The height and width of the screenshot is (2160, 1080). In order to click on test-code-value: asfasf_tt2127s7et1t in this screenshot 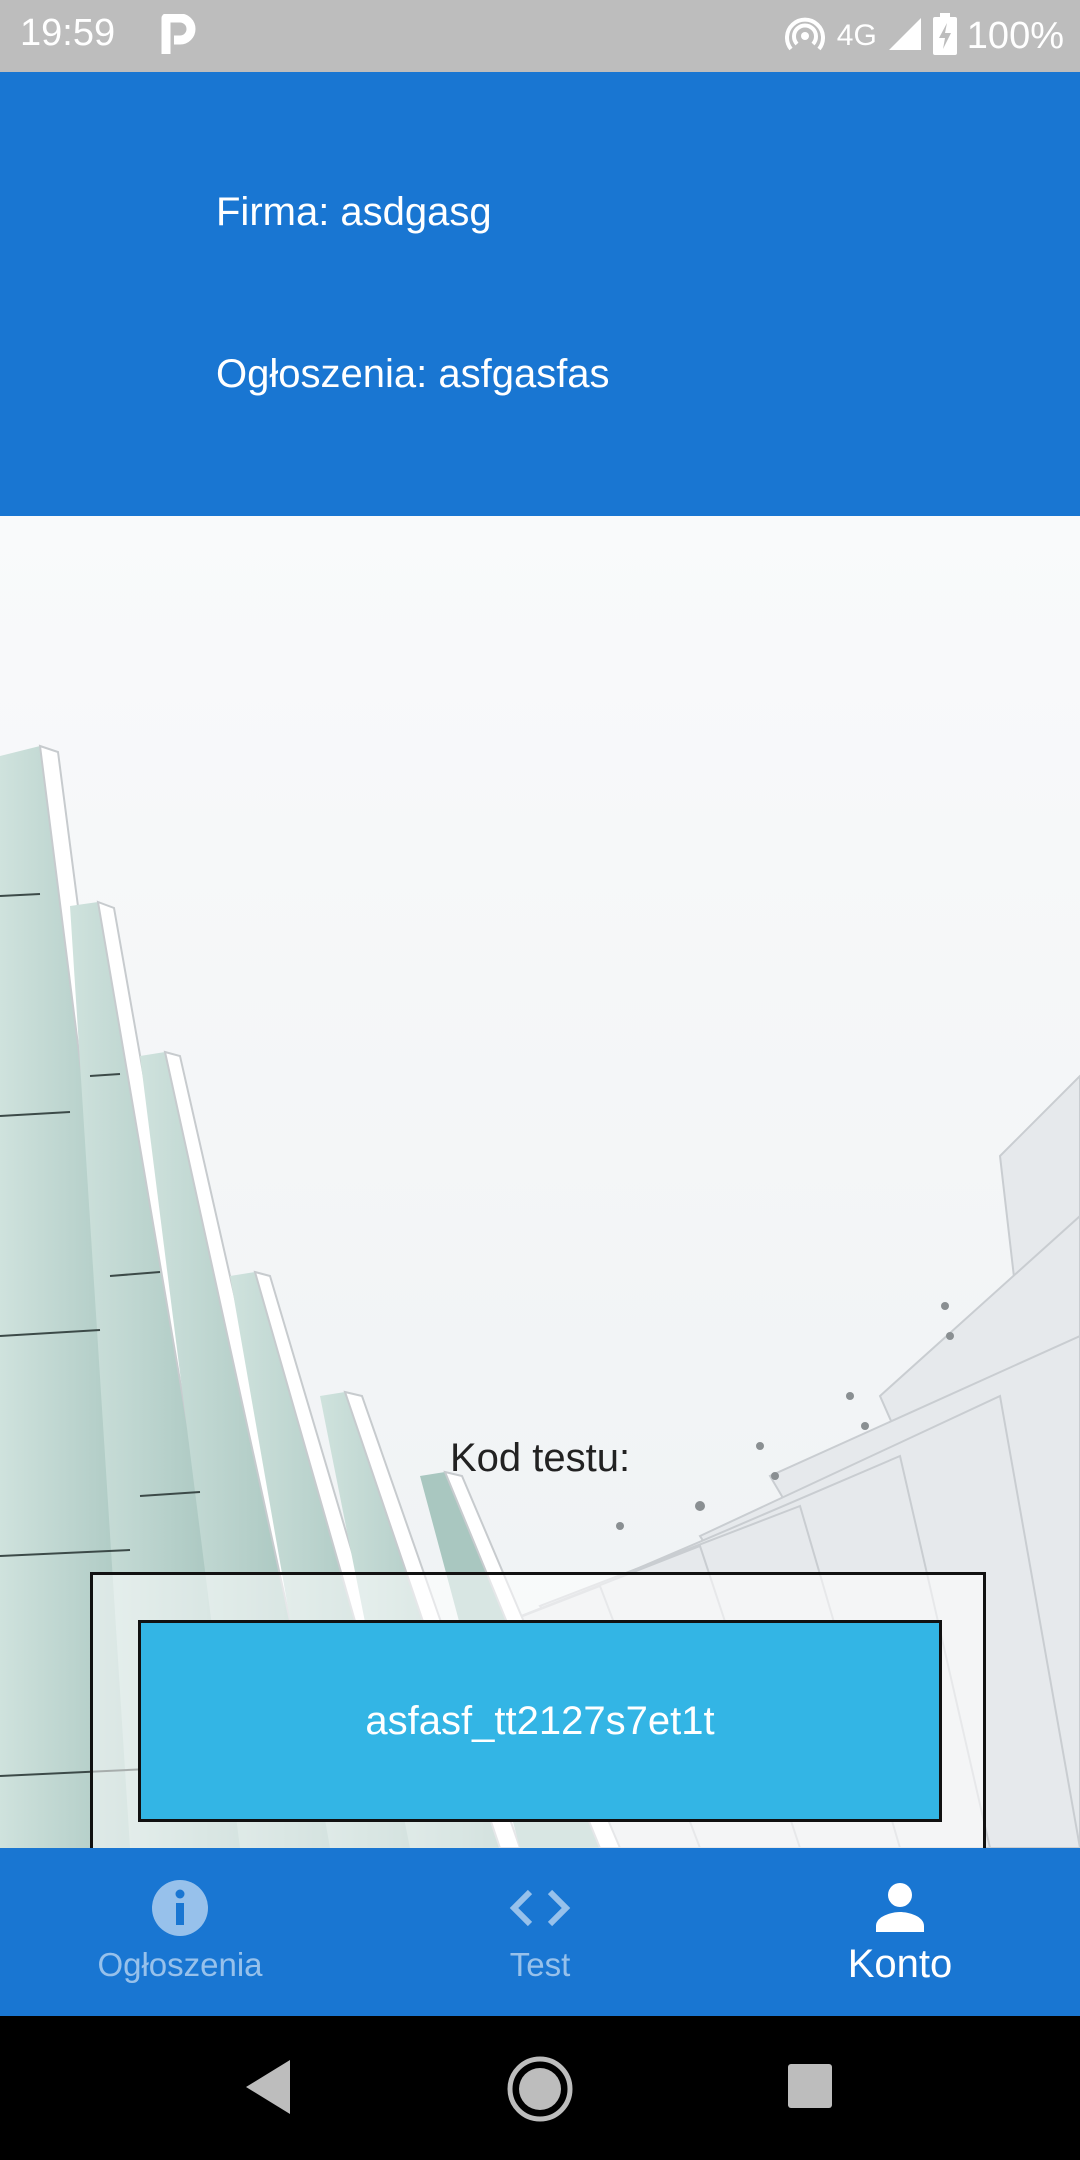, I will do `click(540, 1721)`.